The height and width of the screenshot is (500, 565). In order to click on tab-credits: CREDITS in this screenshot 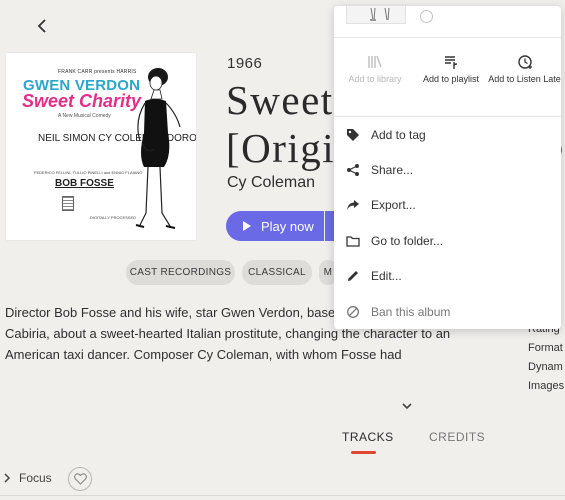, I will do `click(457, 437)`.